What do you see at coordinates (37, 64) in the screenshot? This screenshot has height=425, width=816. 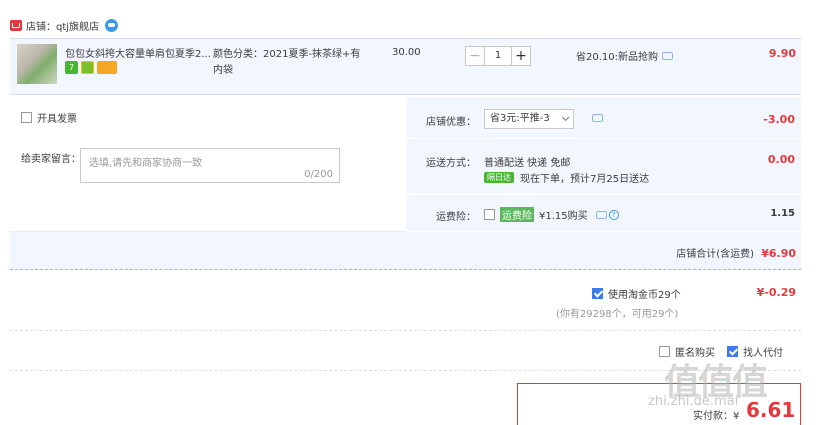 I see `product-thumbnail` at bounding box center [37, 64].